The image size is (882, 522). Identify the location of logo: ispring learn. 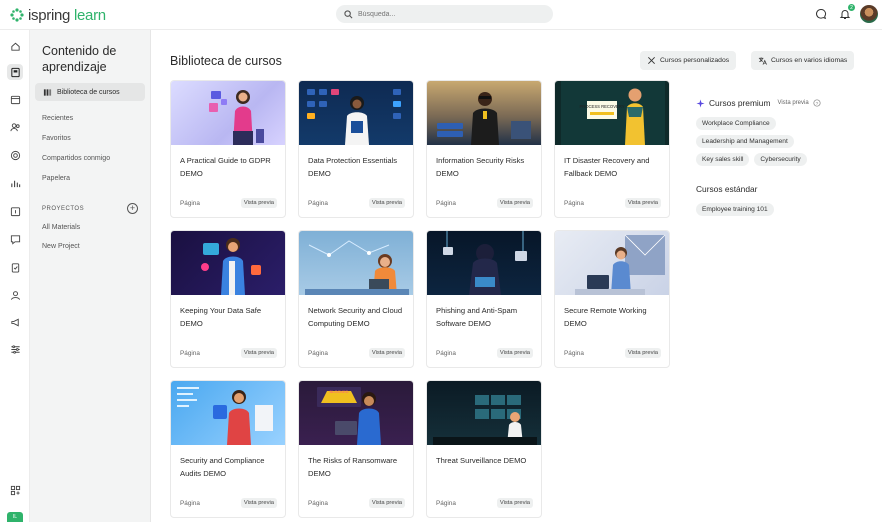
(58, 15).